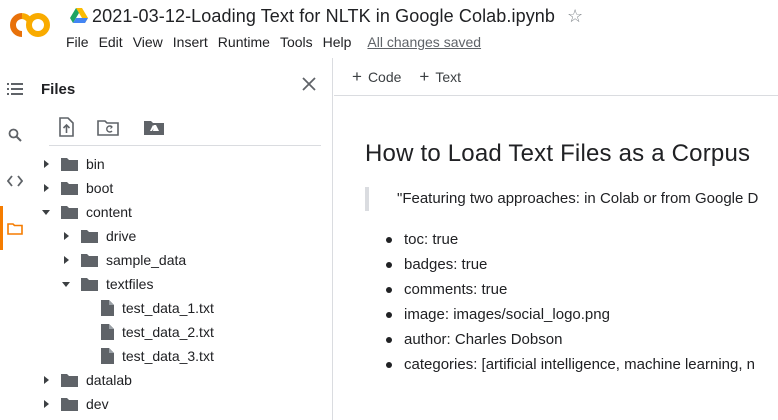  Describe the element at coordinates (148, 42) in the screenshot. I see `menu-view: View` at that location.